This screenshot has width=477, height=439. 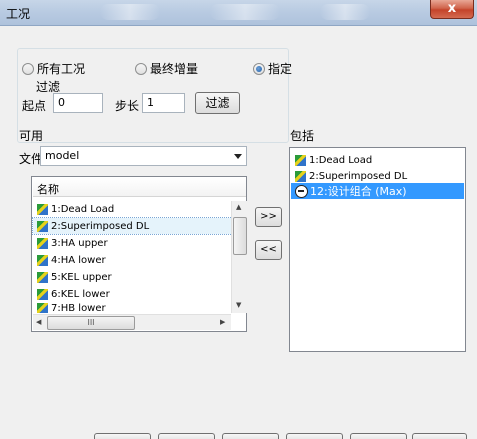 I want to click on file-select: model, so click(x=143, y=156).